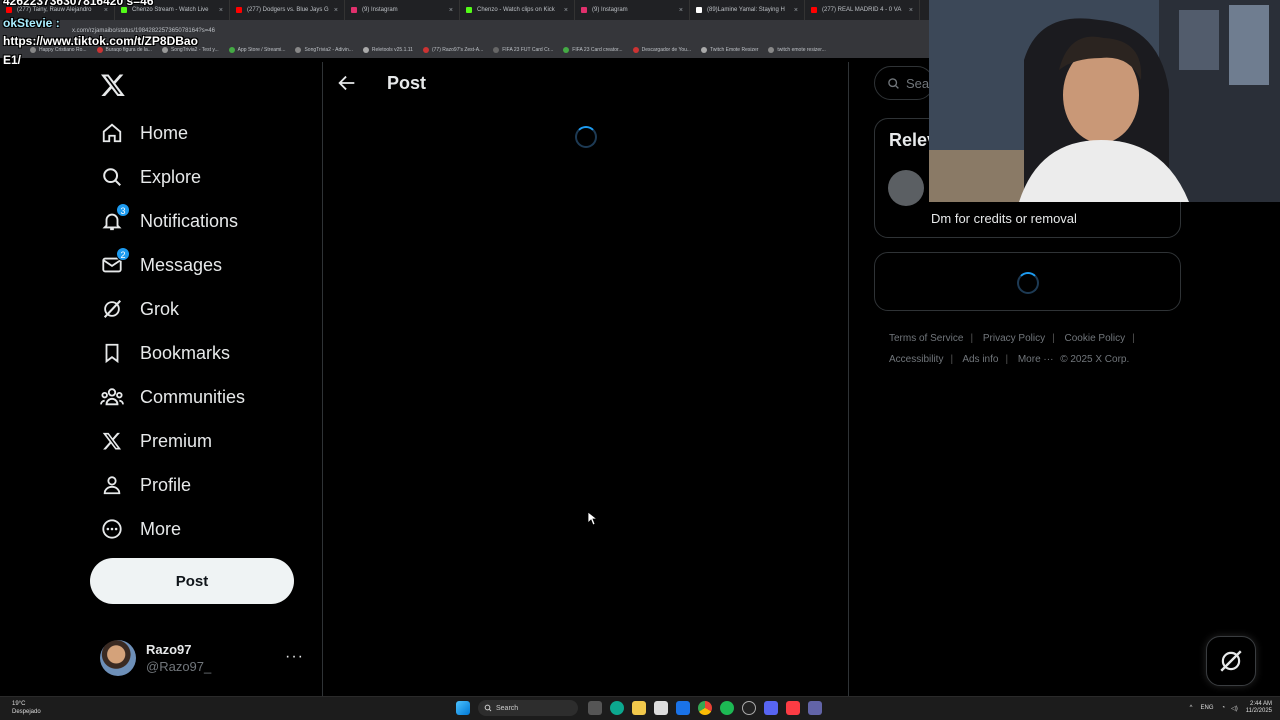  I want to click on mail-icon, so click(683, 708).